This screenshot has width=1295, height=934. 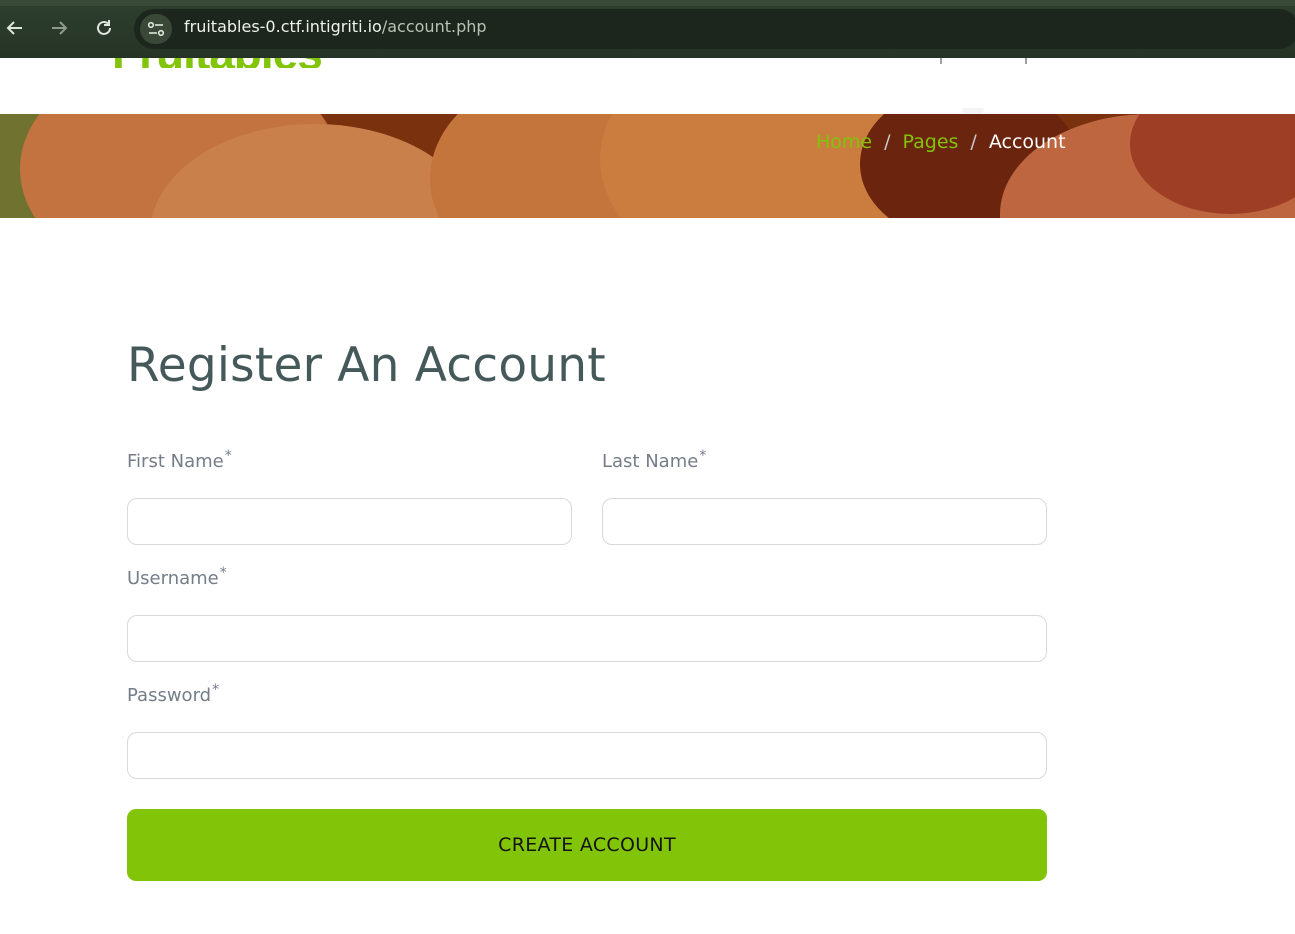 What do you see at coordinates (1027, 142) in the screenshot?
I see `breadcrumb-current: Account` at bounding box center [1027, 142].